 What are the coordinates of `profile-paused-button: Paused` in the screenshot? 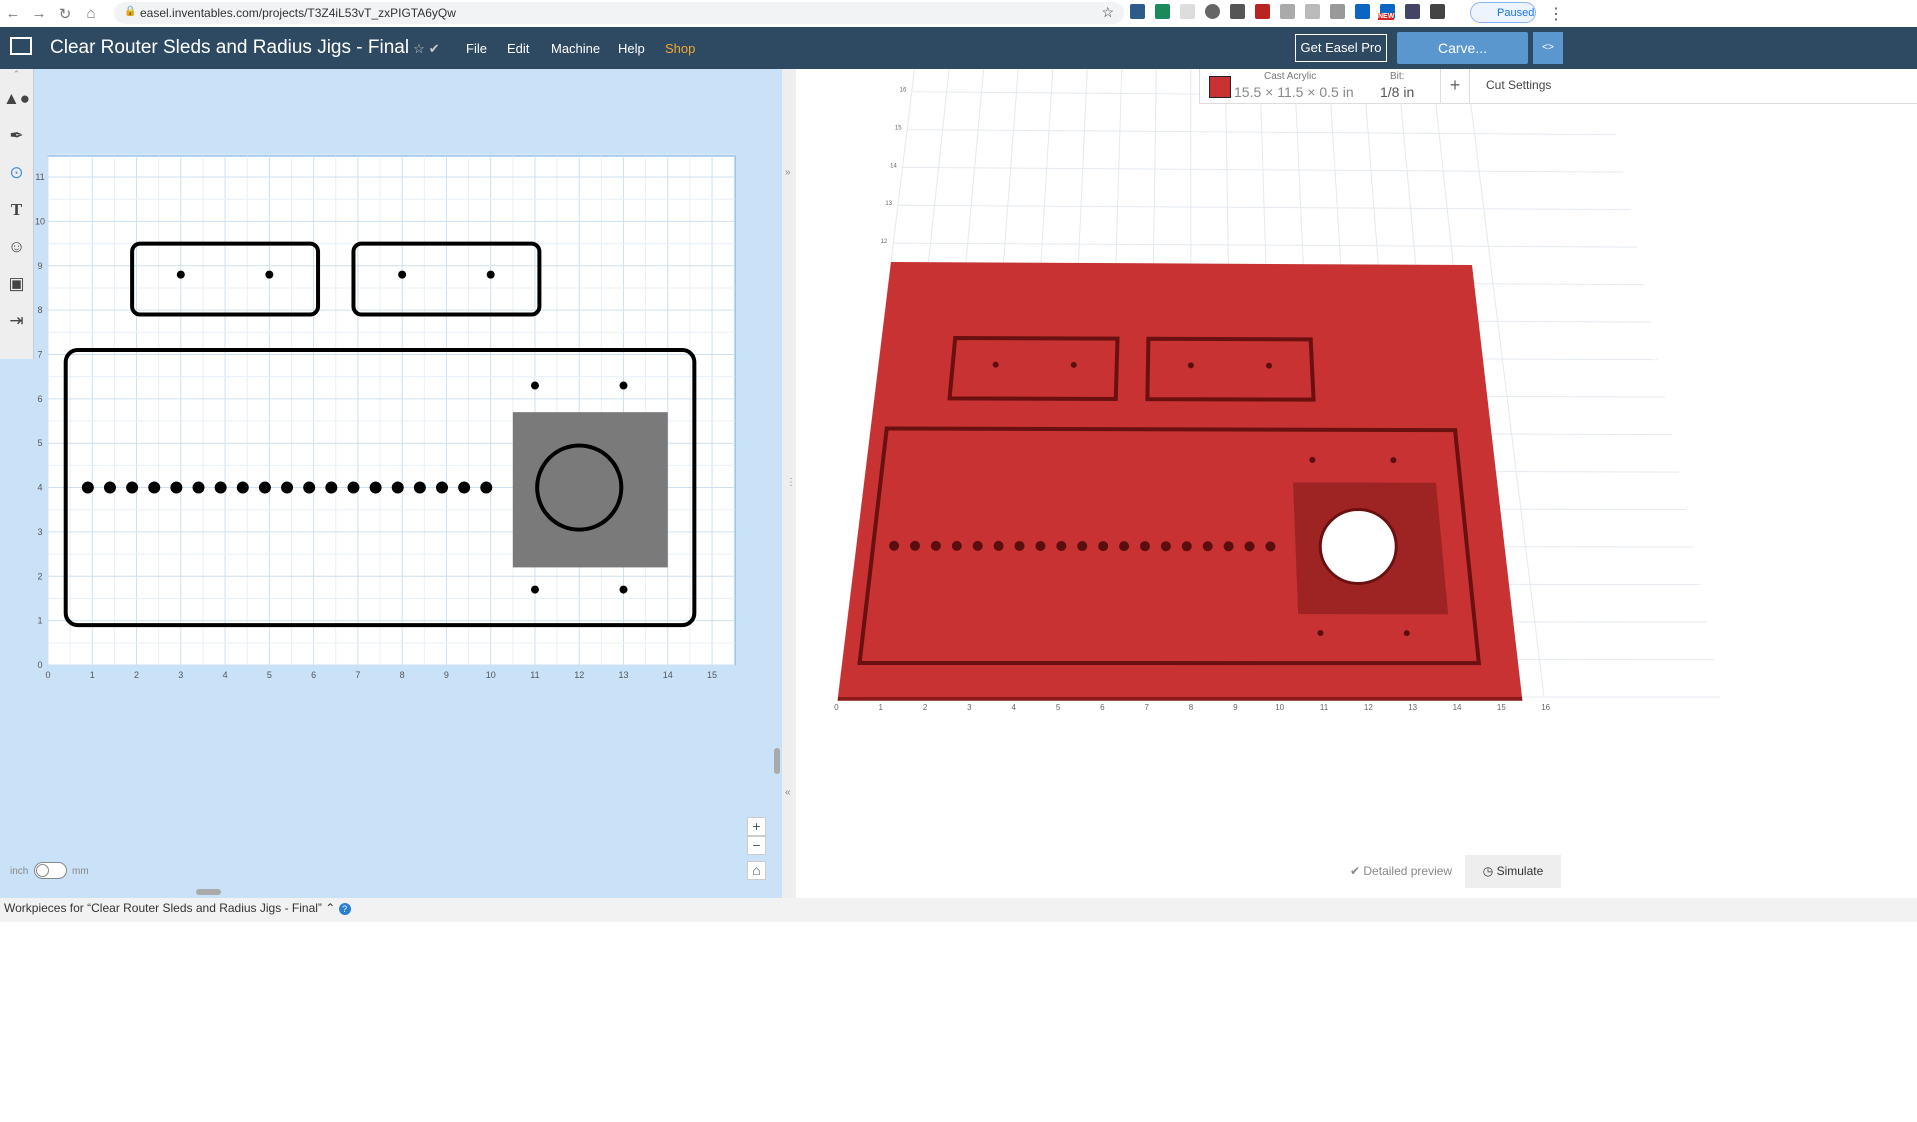 It's located at (1503, 12).